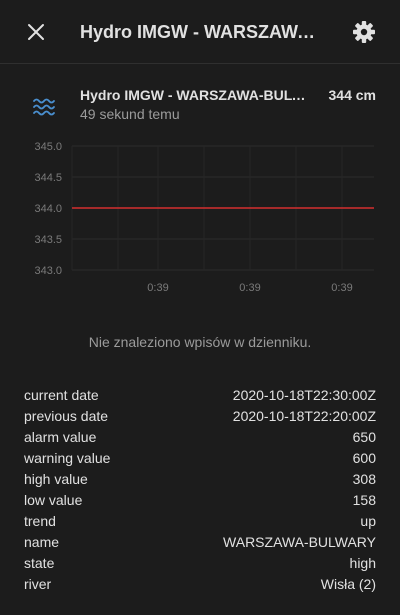  Describe the element at coordinates (48, 209) in the screenshot. I see `y-tick-label: 344.0` at that location.